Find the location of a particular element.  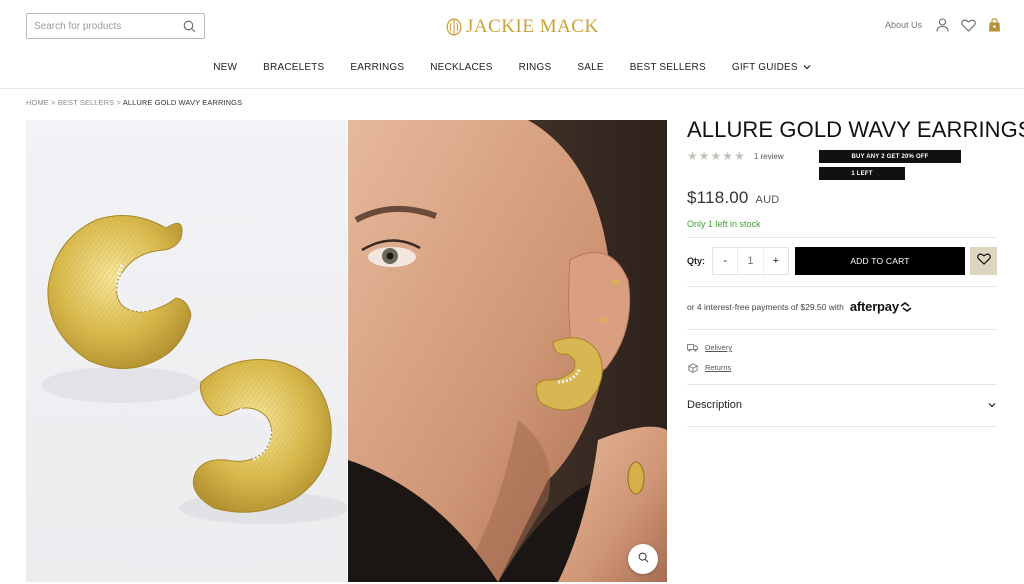

qty-input: 1 is located at coordinates (750, 261).